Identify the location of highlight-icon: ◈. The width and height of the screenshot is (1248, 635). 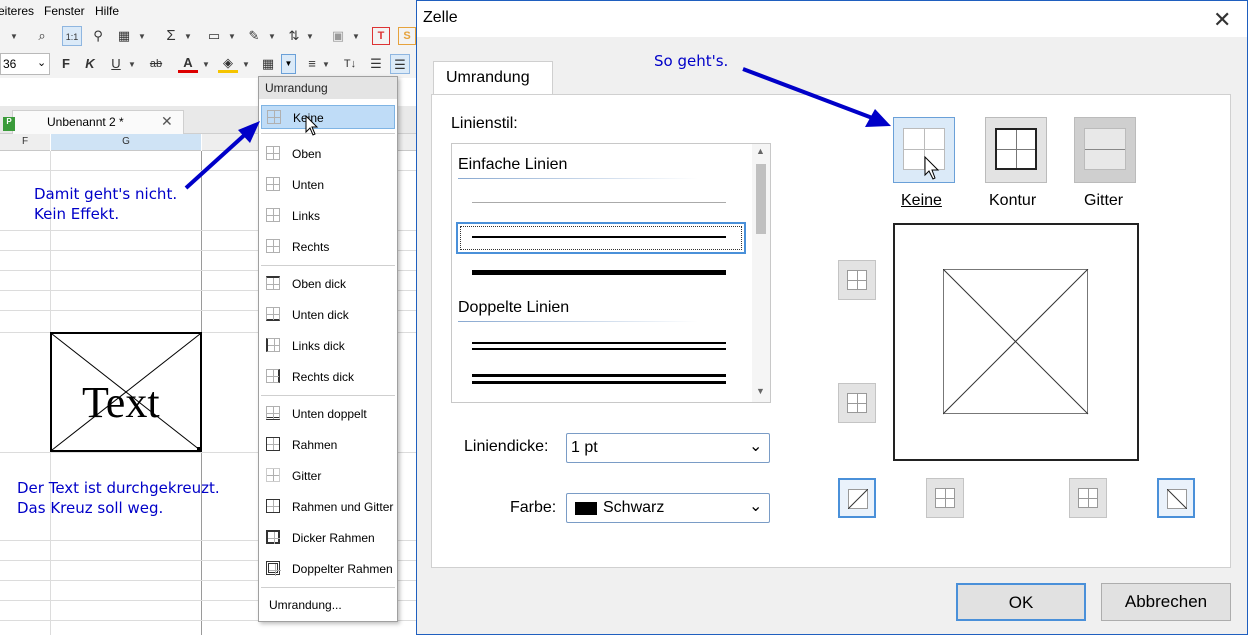
(228, 63).